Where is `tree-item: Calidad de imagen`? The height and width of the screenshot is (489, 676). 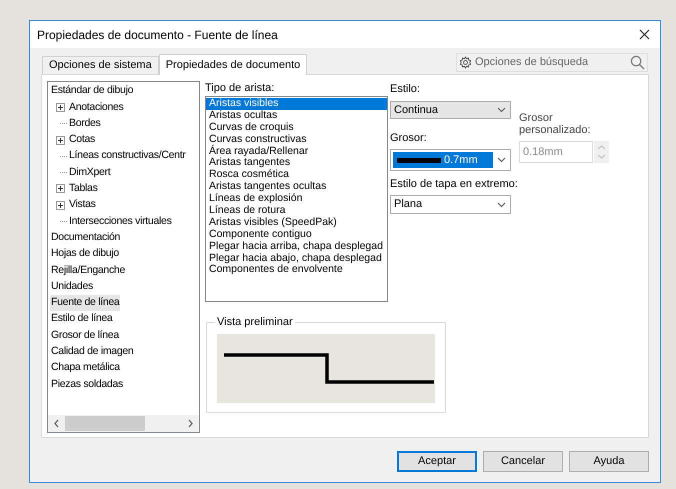
tree-item: Calidad de imagen is located at coordinates (92, 352).